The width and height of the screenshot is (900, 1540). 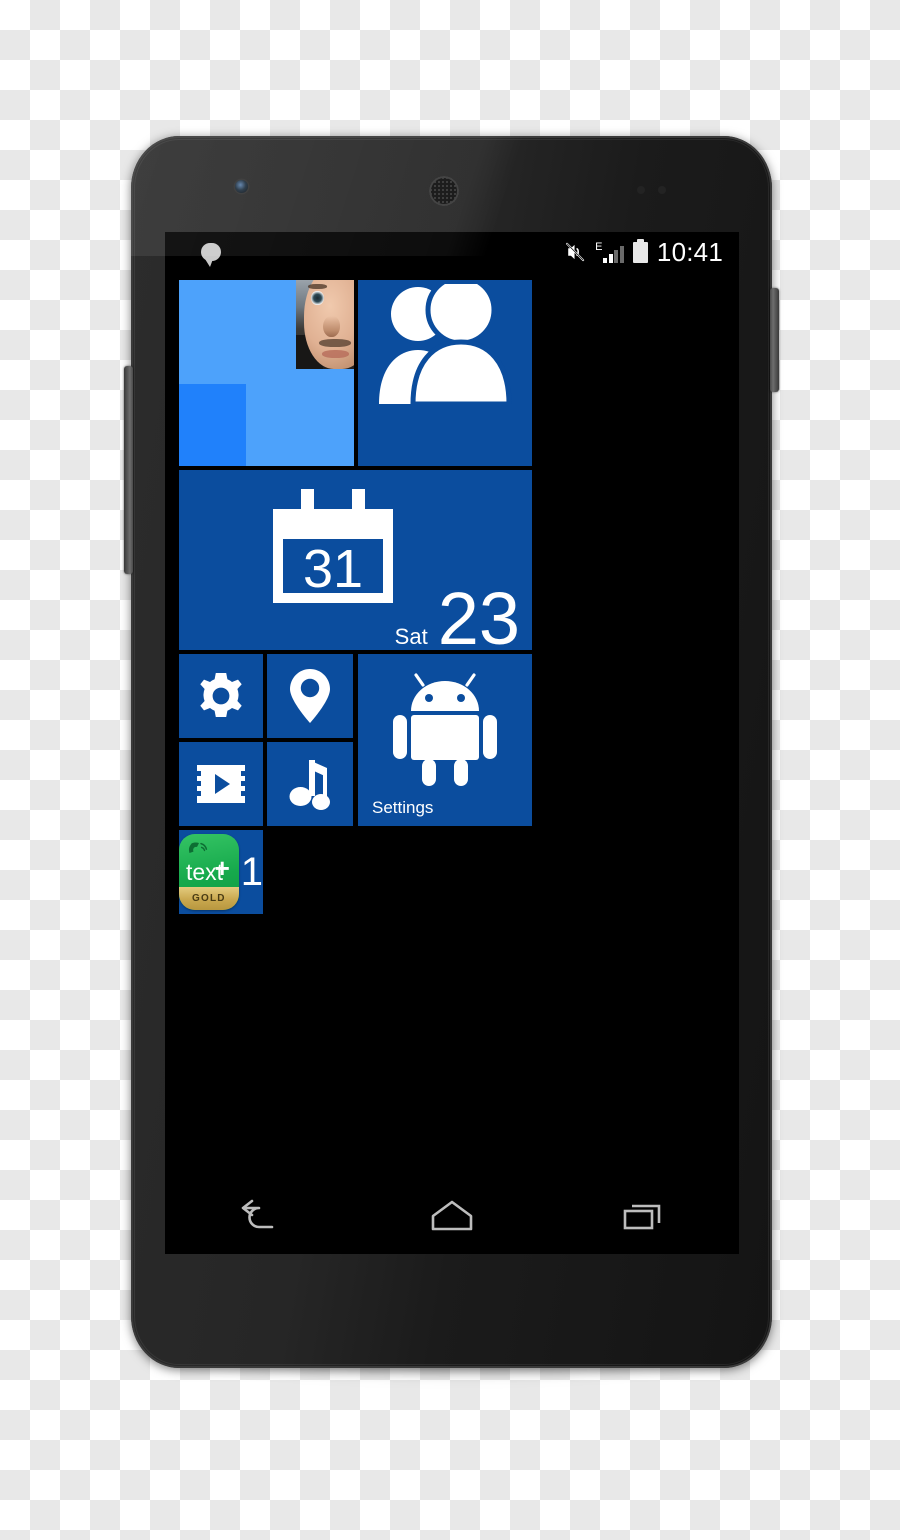 What do you see at coordinates (403, 807) in the screenshot?
I see `tile-label-settings: Settings` at bounding box center [403, 807].